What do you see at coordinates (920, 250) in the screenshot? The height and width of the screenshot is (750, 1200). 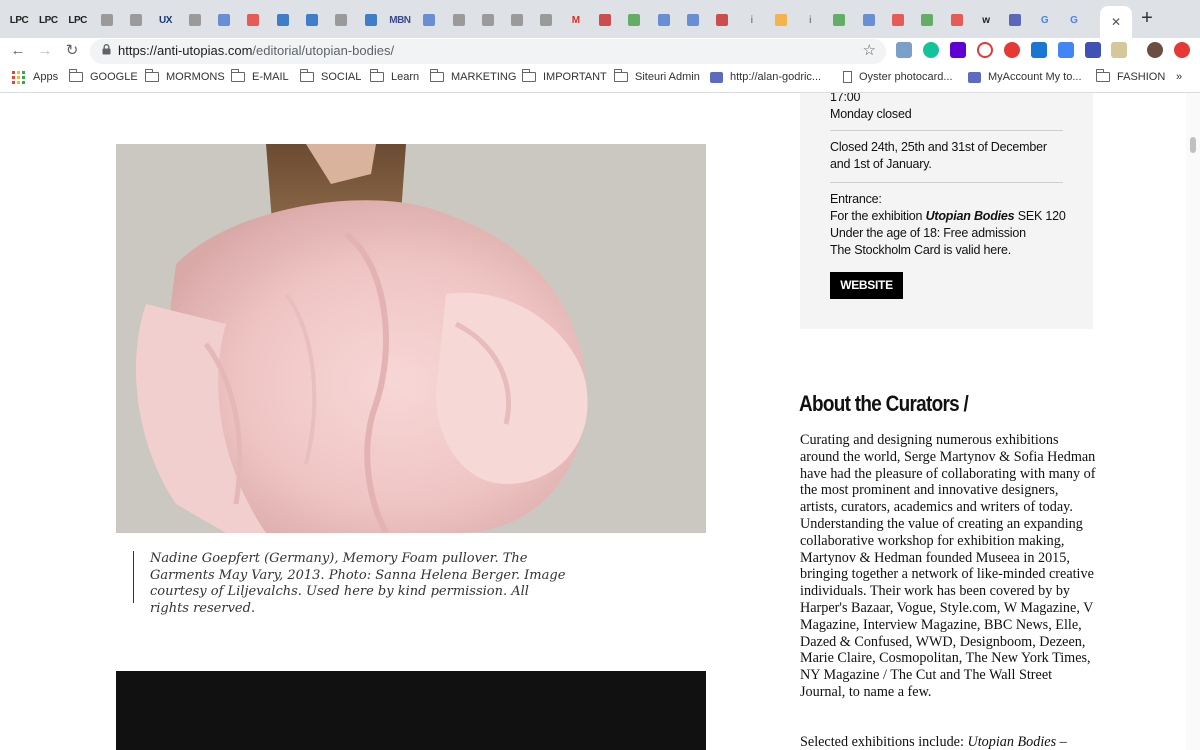 I see `stockholm-card: The Stockholm Card is valid here.` at bounding box center [920, 250].